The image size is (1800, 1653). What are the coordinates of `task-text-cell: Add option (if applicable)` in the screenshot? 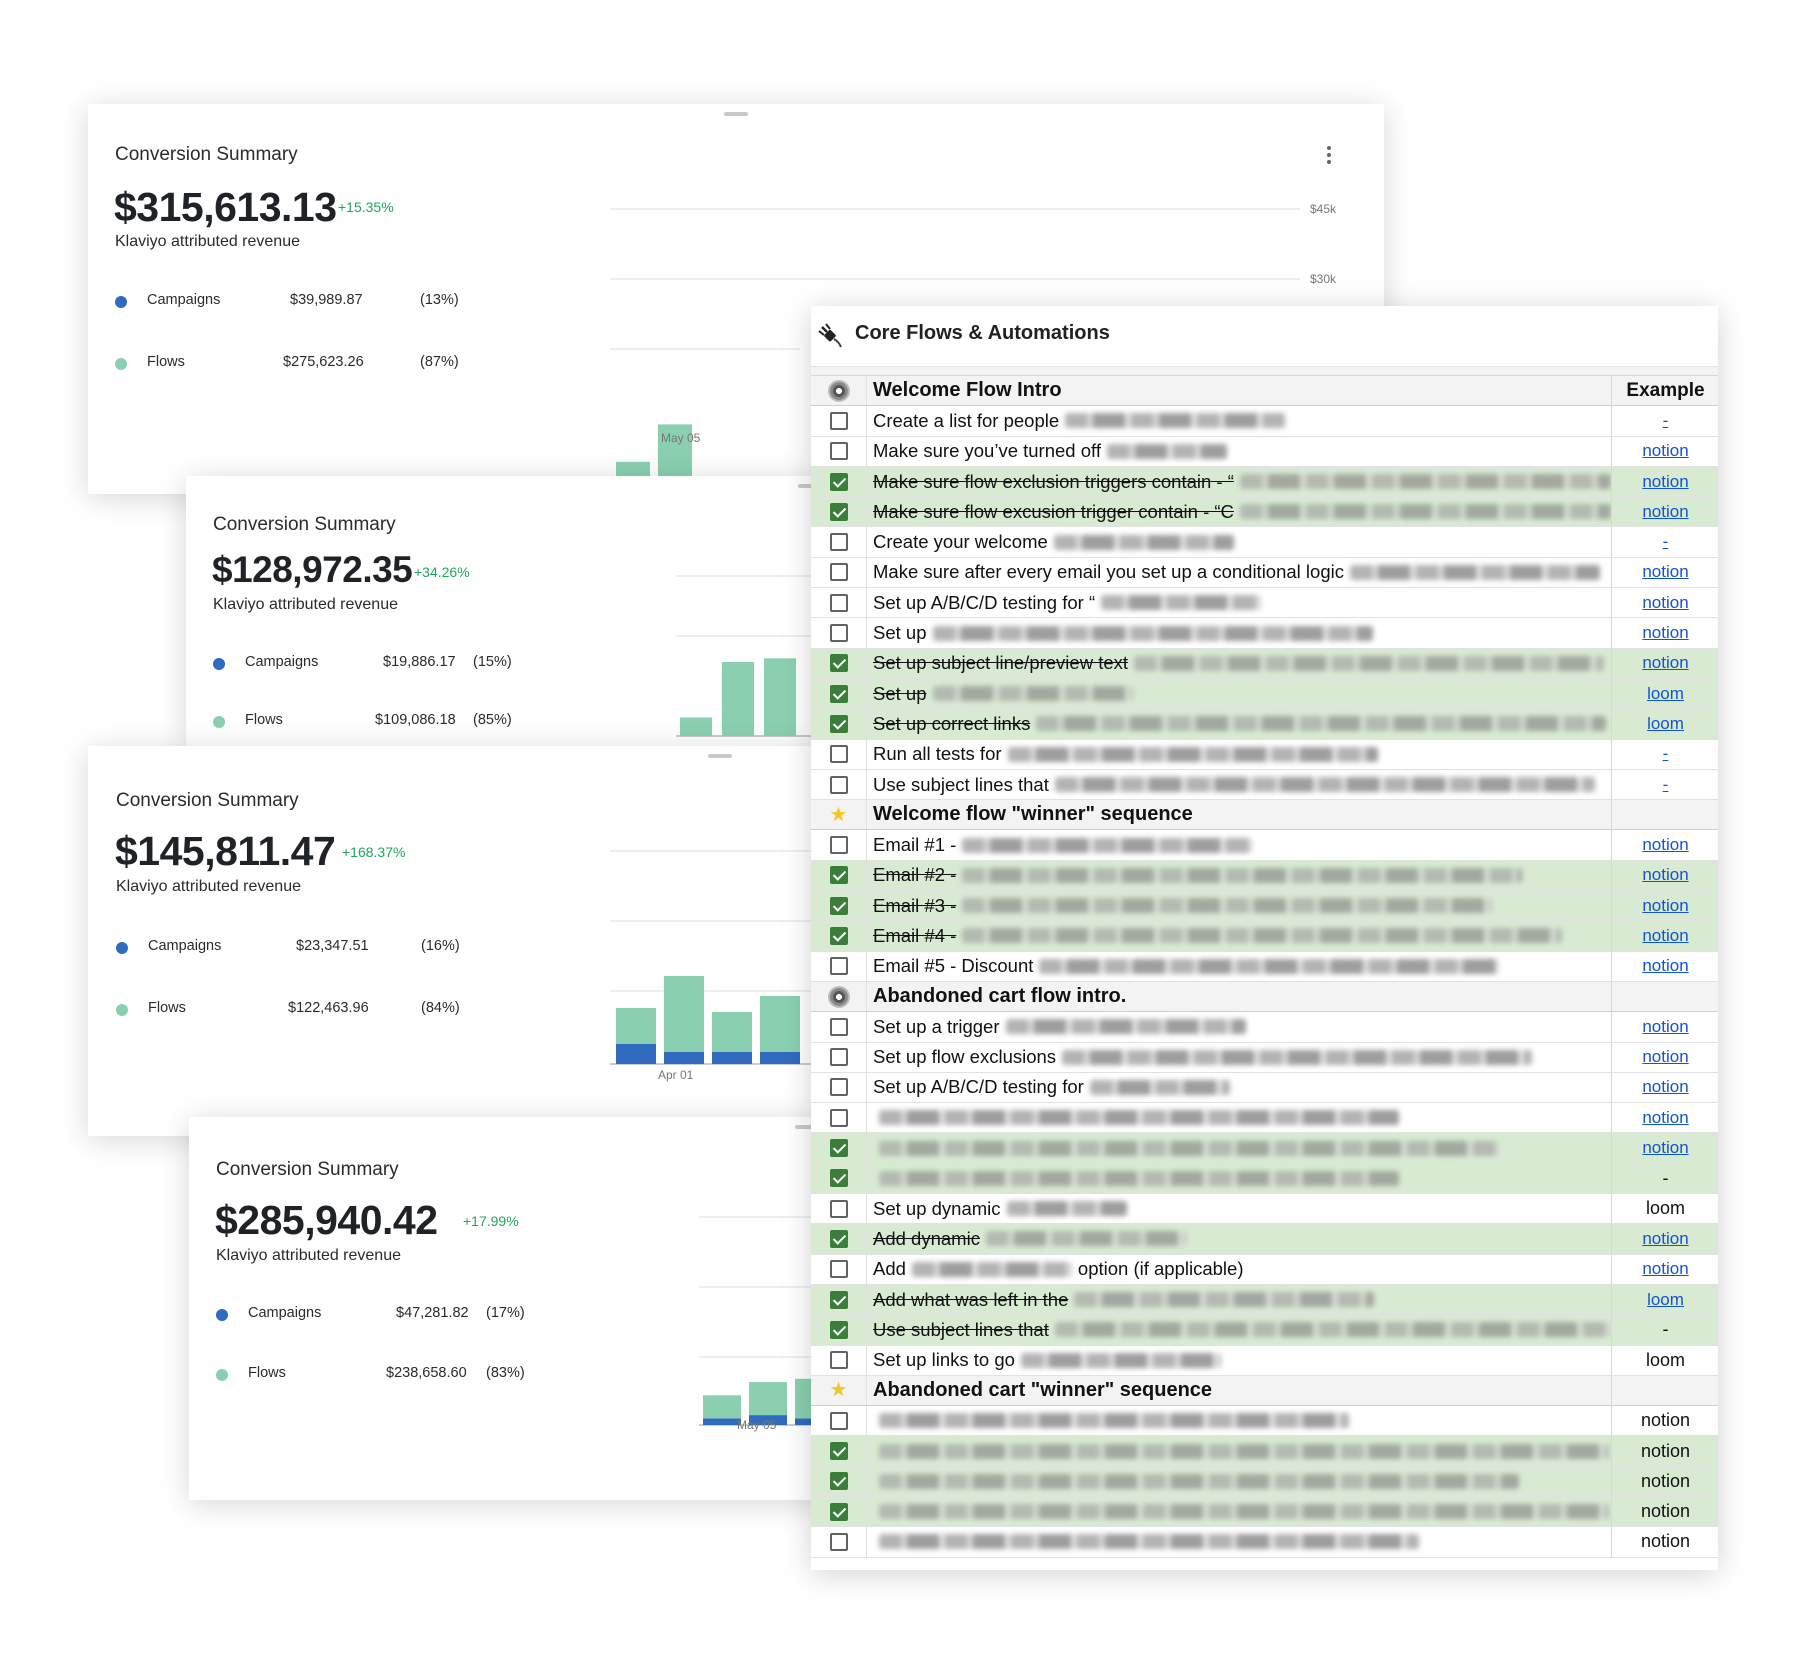 It's located at (1238, 1269).